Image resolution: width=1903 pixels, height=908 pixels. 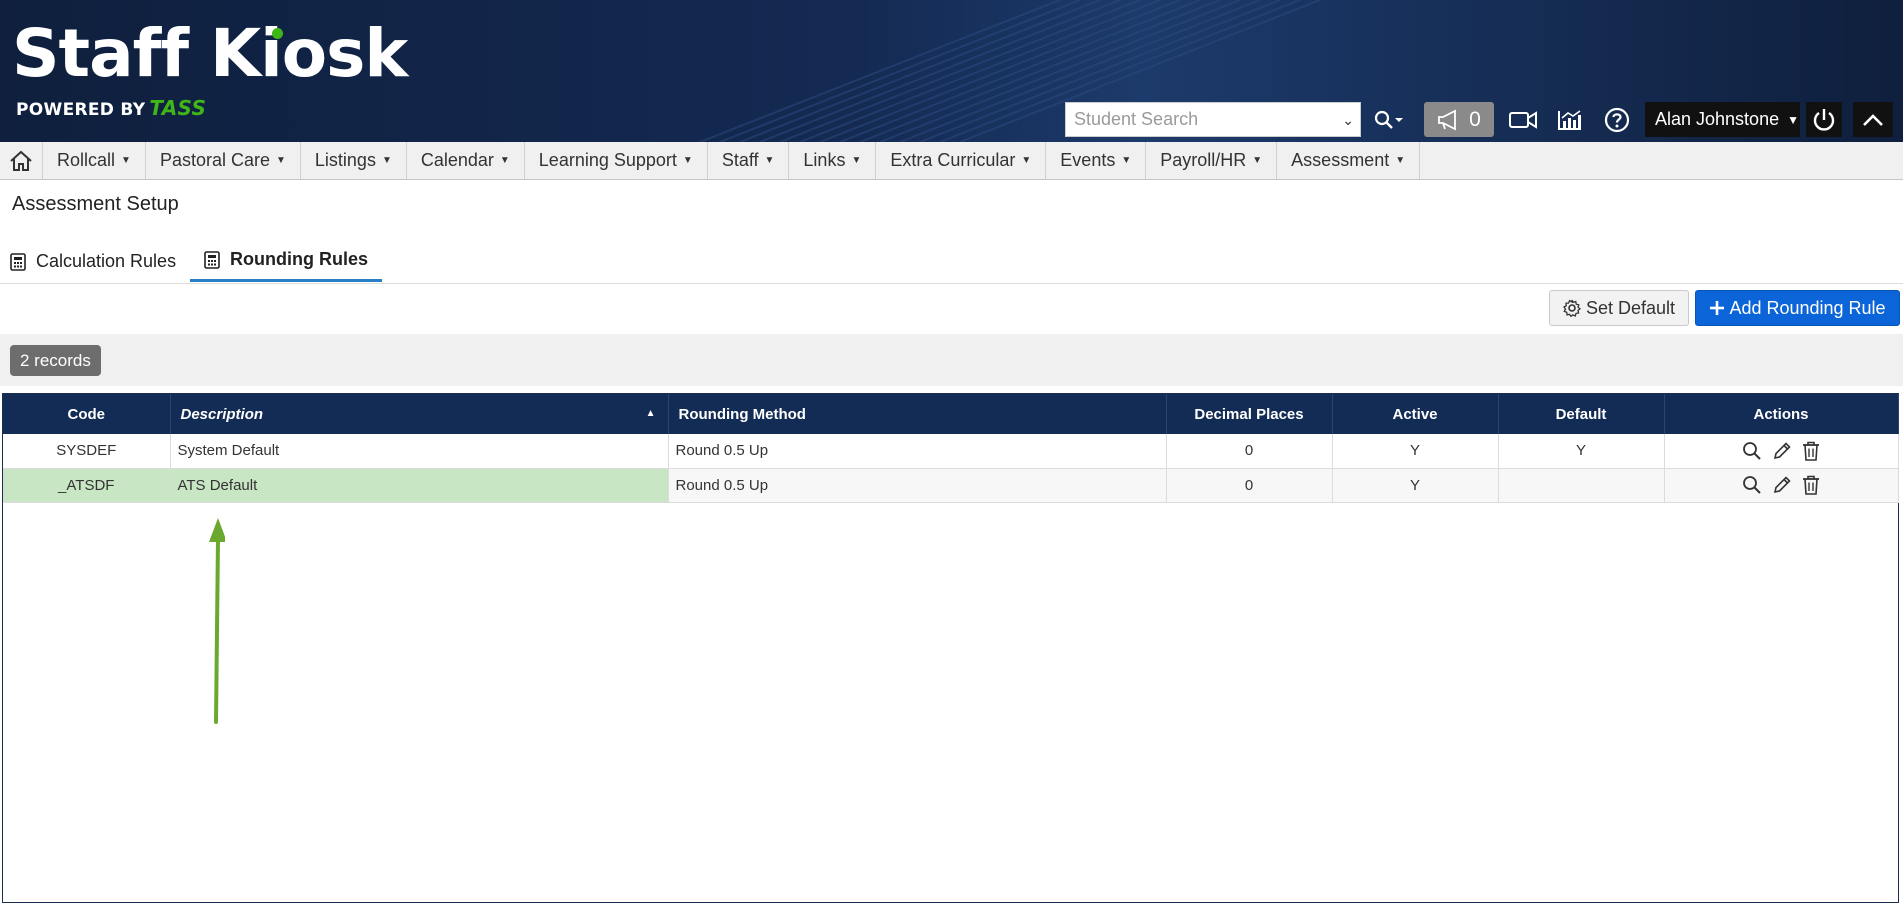 I want to click on video-icon, so click(x=1523, y=119).